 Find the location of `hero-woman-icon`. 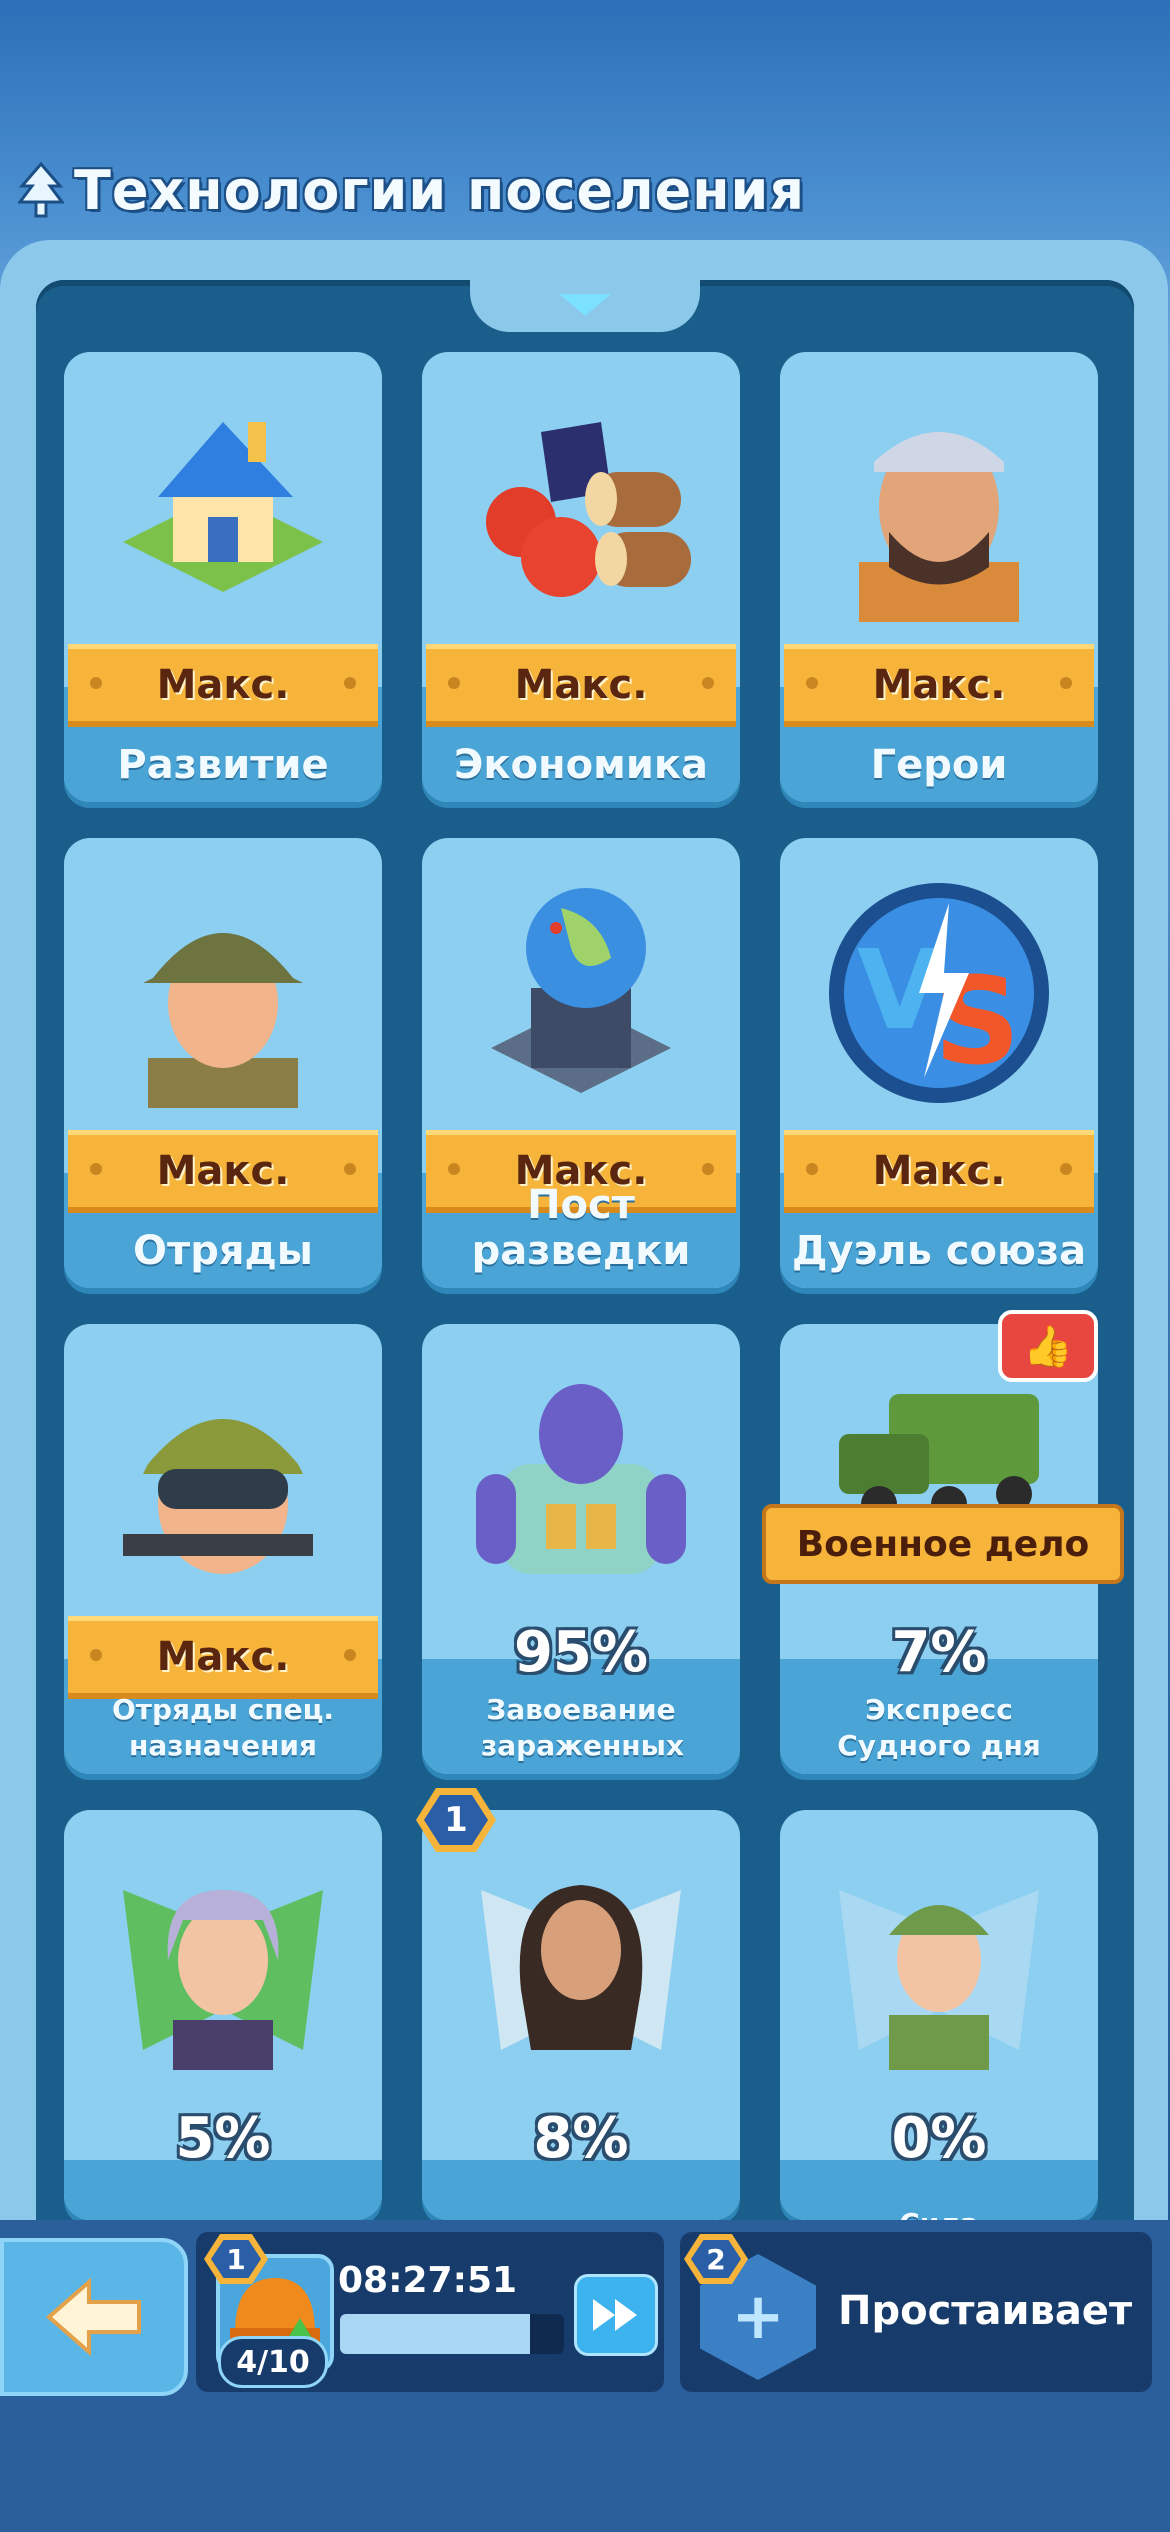

hero-woman-icon is located at coordinates (581, 1965).